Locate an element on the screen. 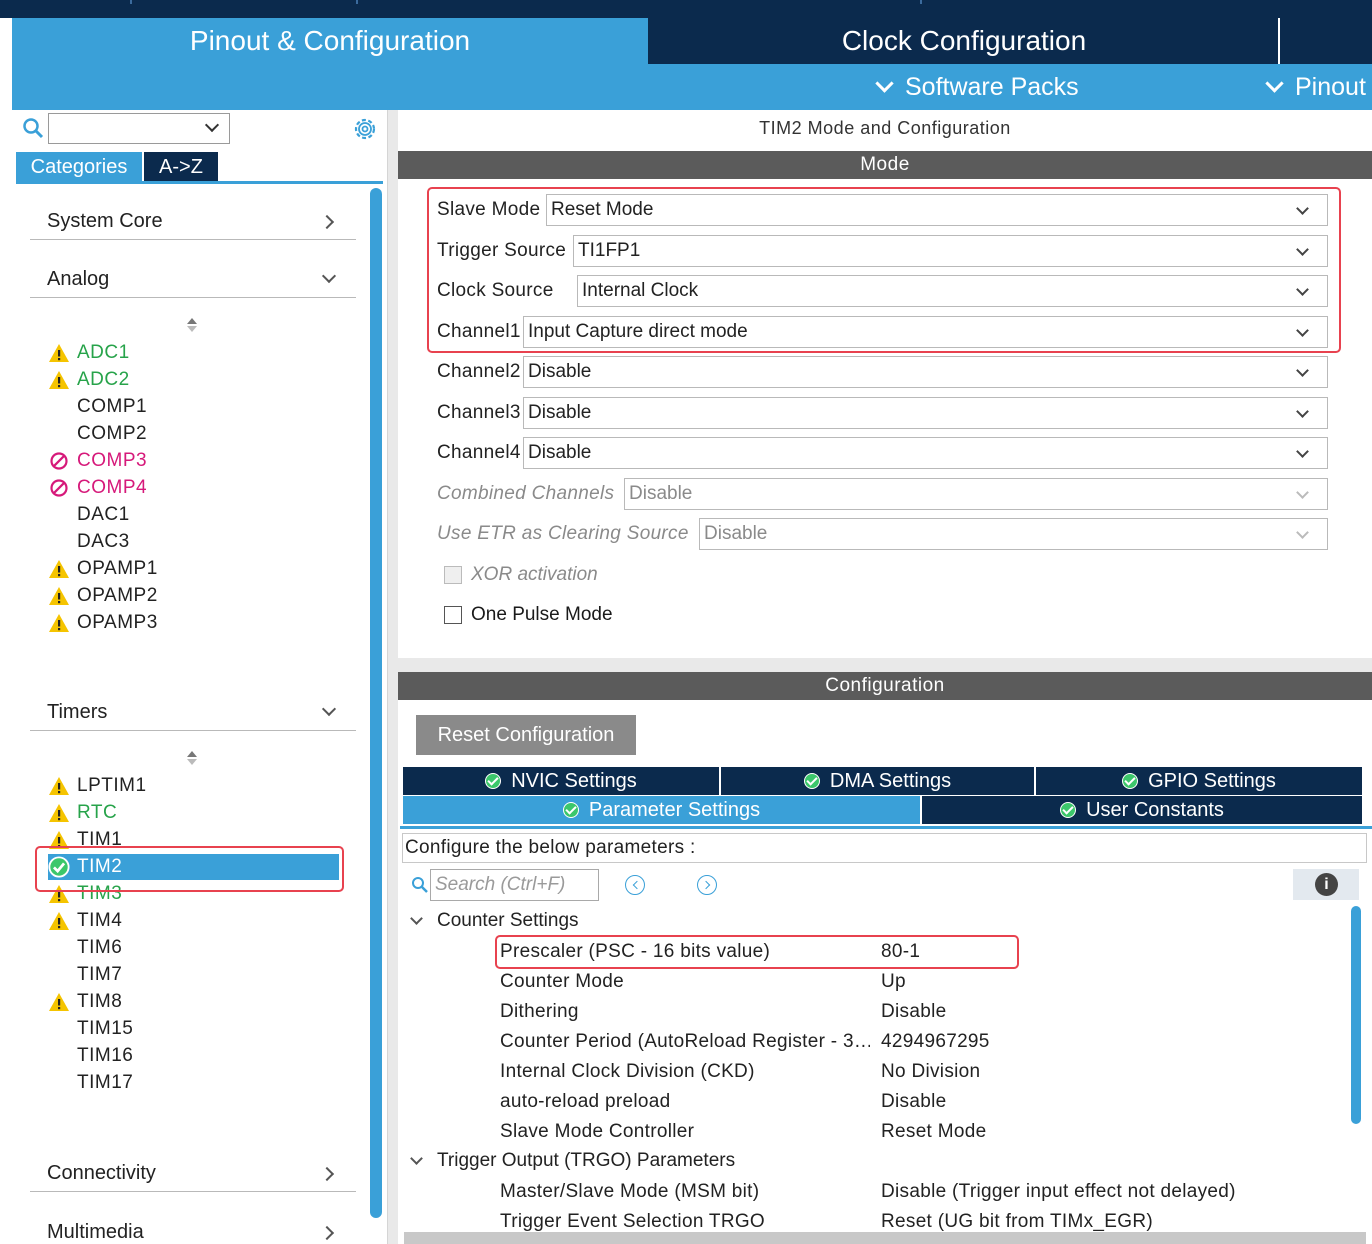 The height and width of the screenshot is (1244, 1372). group-trgo-parameters: Trigger Output (TRGO) Parameters is located at coordinates (572, 1161).